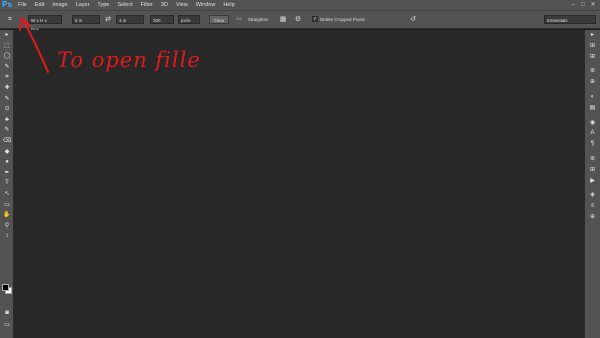 The image size is (600, 338). What do you see at coordinates (164, 5) in the screenshot?
I see `menu-3d: 3D` at bounding box center [164, 5].